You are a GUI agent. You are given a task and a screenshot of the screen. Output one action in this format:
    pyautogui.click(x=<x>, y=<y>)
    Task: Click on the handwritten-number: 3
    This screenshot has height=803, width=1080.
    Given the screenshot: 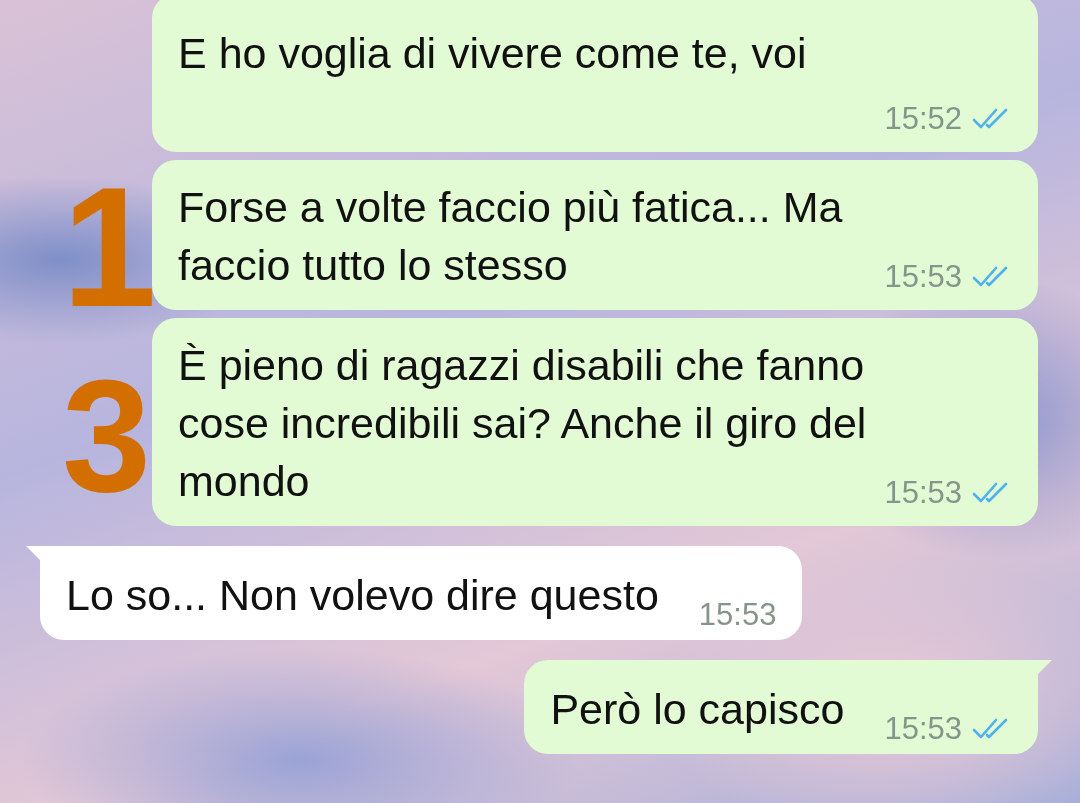 What is the action you would take?
    pyautogui.click(x=106, y=436)
    